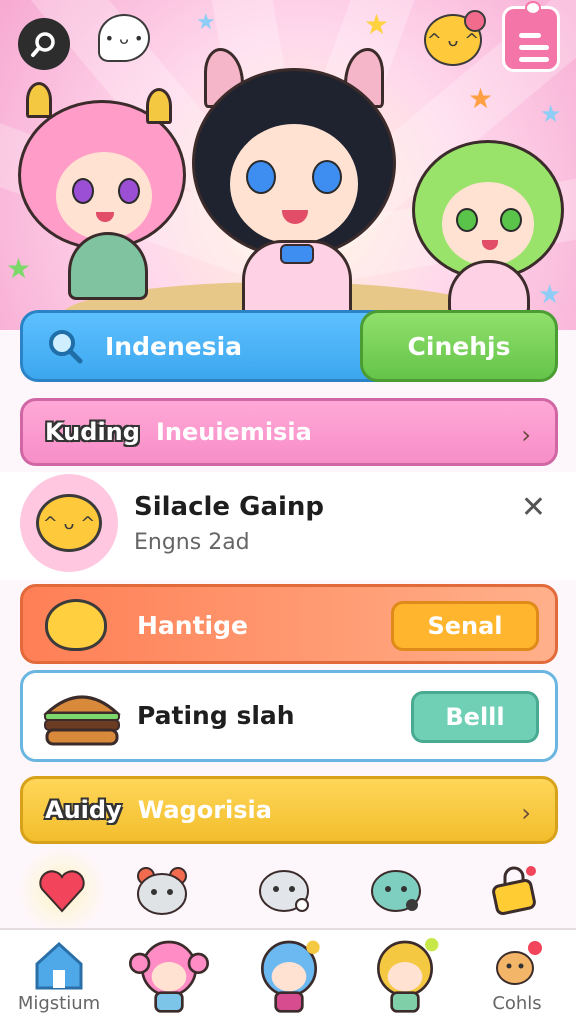 The height and width of the screenshot is (1024, 576). Describe the element at coordinates (59, 965) in the screenshot. I see `home-icon` at that location.